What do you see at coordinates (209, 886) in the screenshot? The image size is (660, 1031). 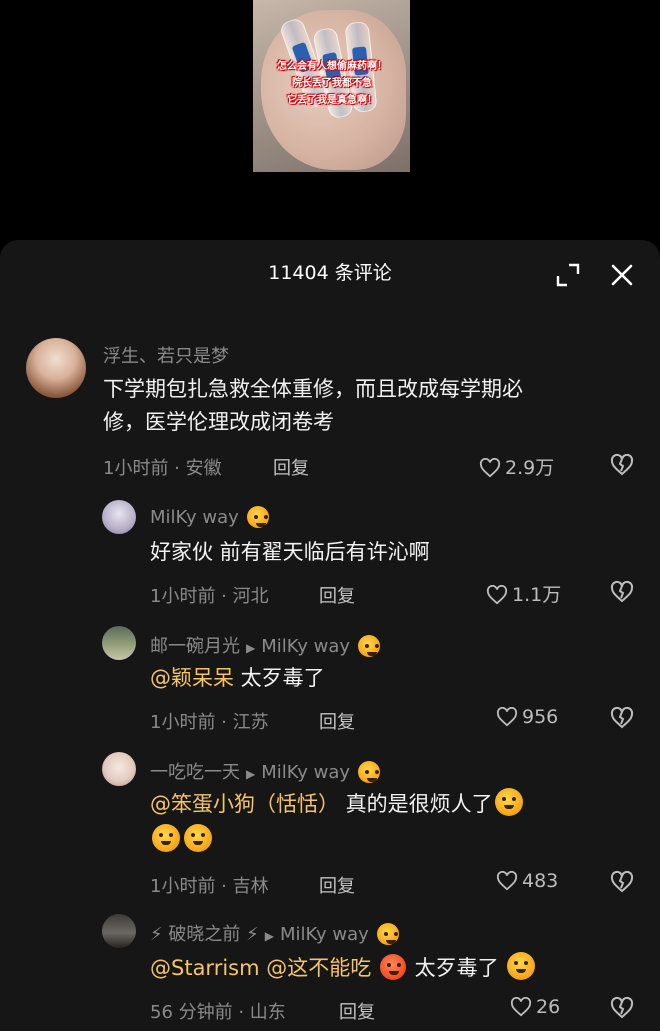 I see `comment-meta: 1小时前 · 吉林` at bounding box center [209, 886].